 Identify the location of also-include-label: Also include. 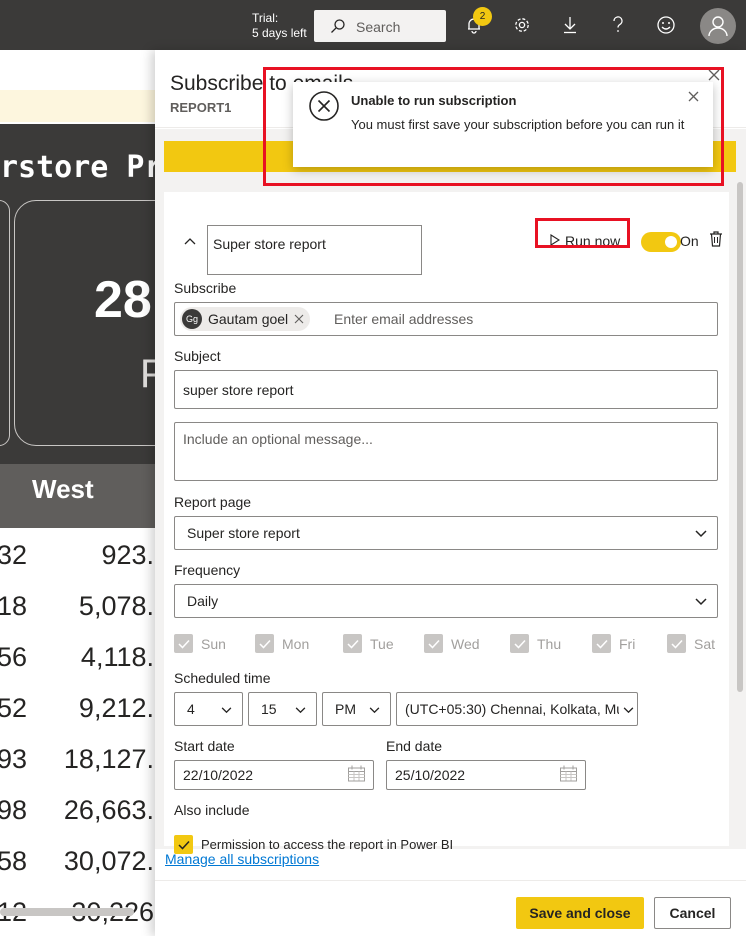
(212, 810).